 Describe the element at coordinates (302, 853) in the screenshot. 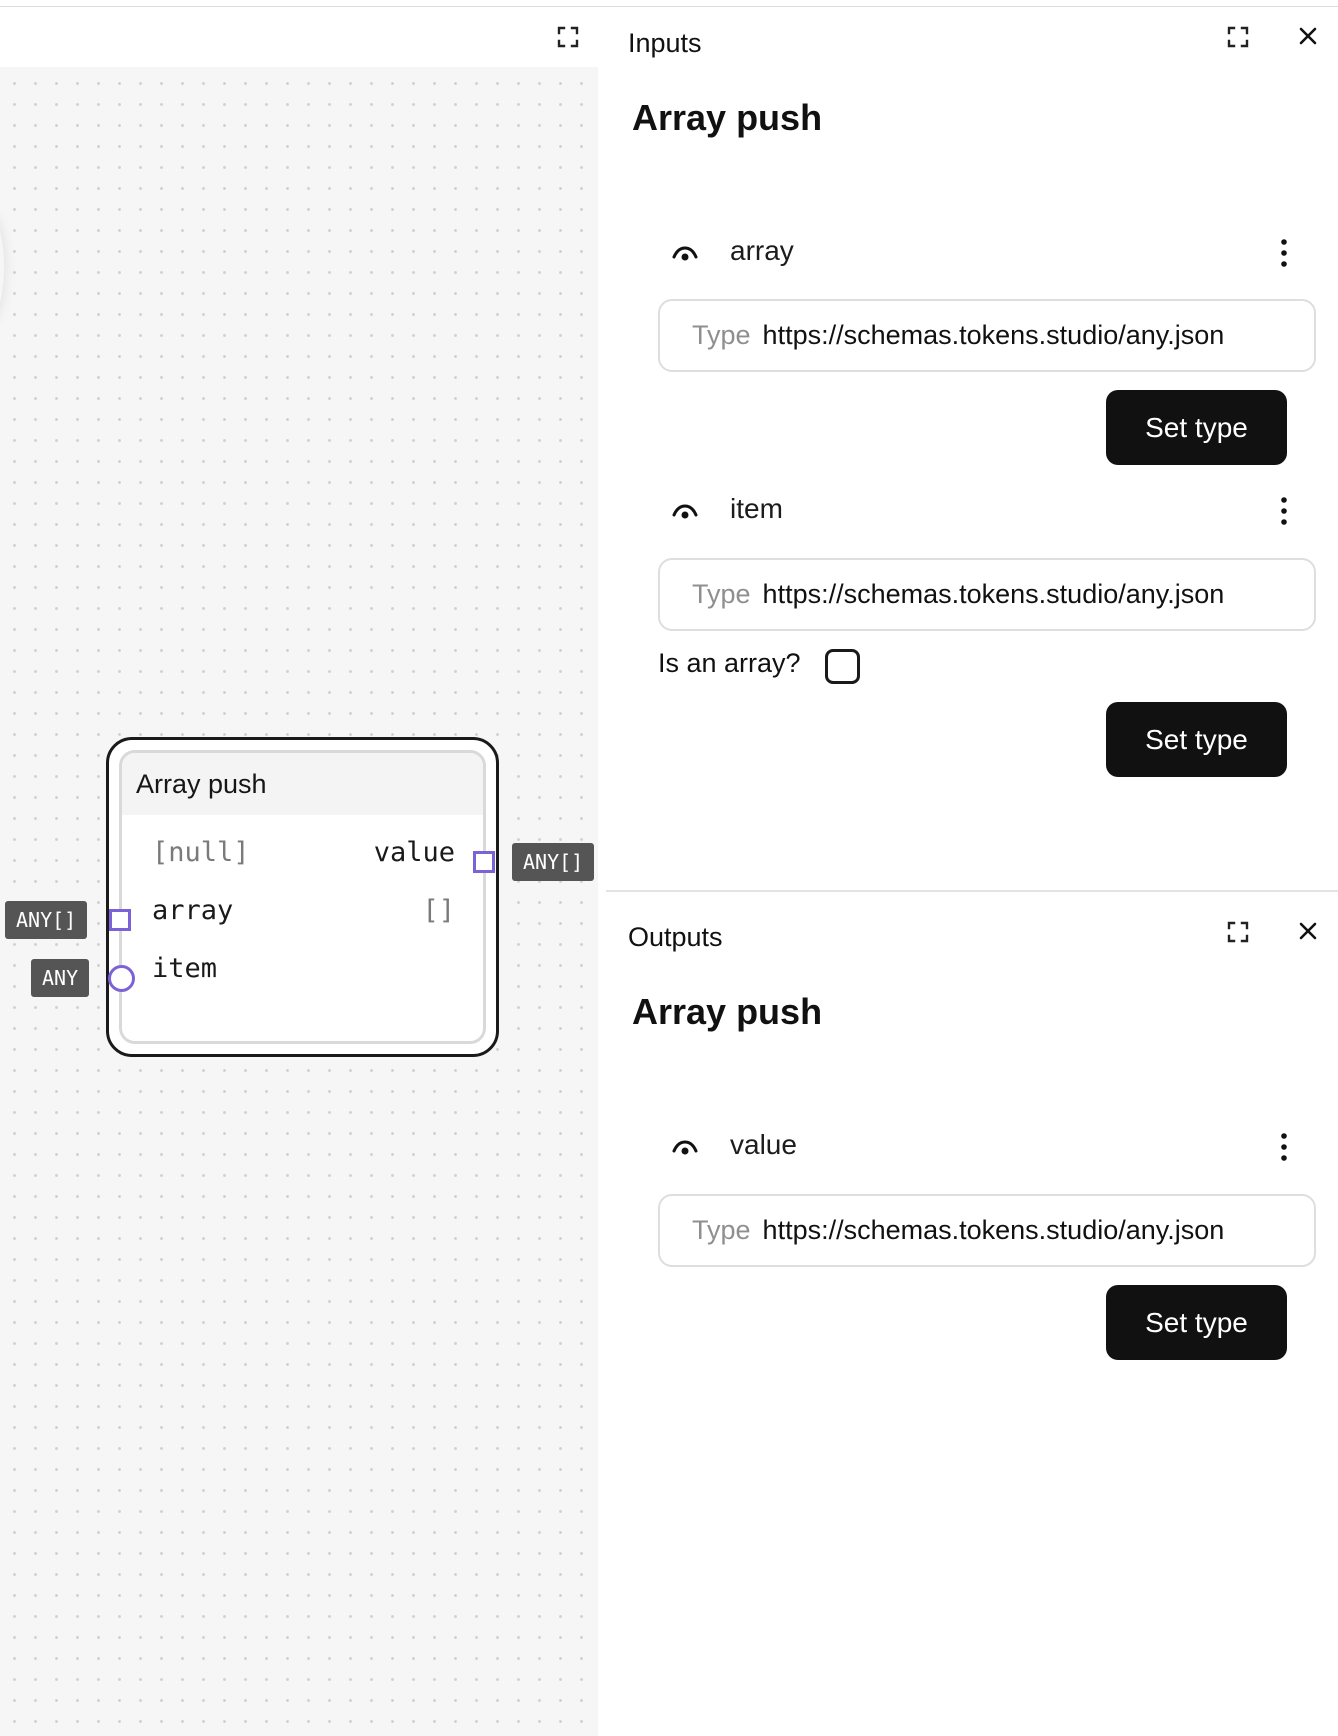

I see `node-output-row: [null] value` at that location.